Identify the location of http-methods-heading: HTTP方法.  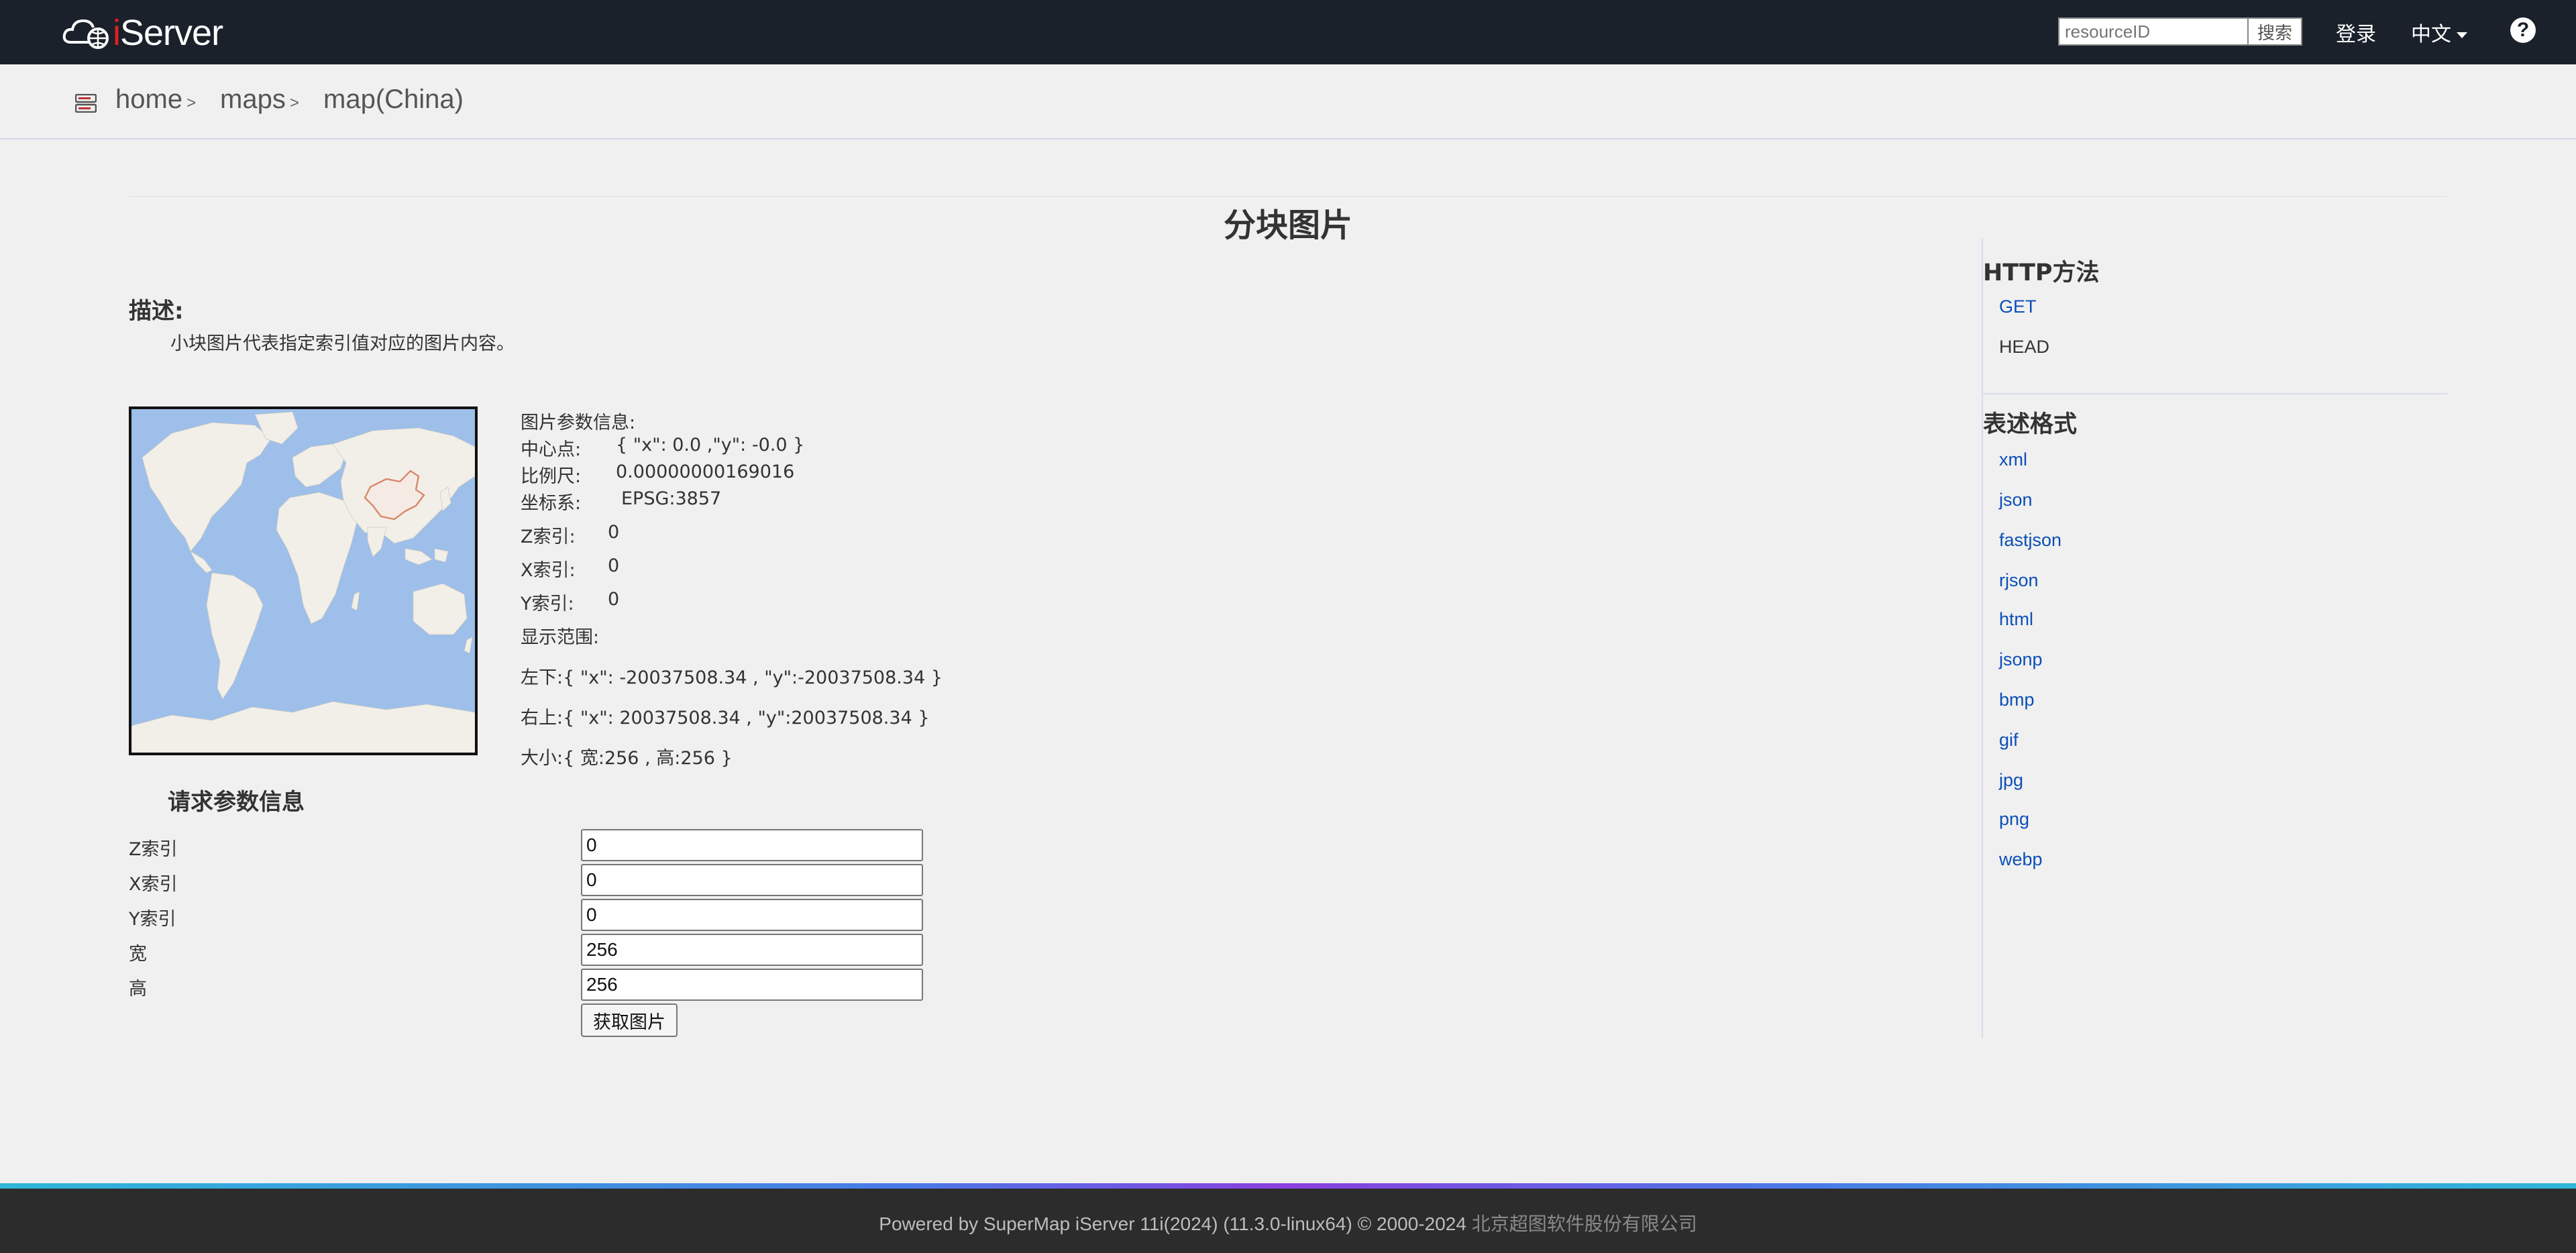
(2041, 273).